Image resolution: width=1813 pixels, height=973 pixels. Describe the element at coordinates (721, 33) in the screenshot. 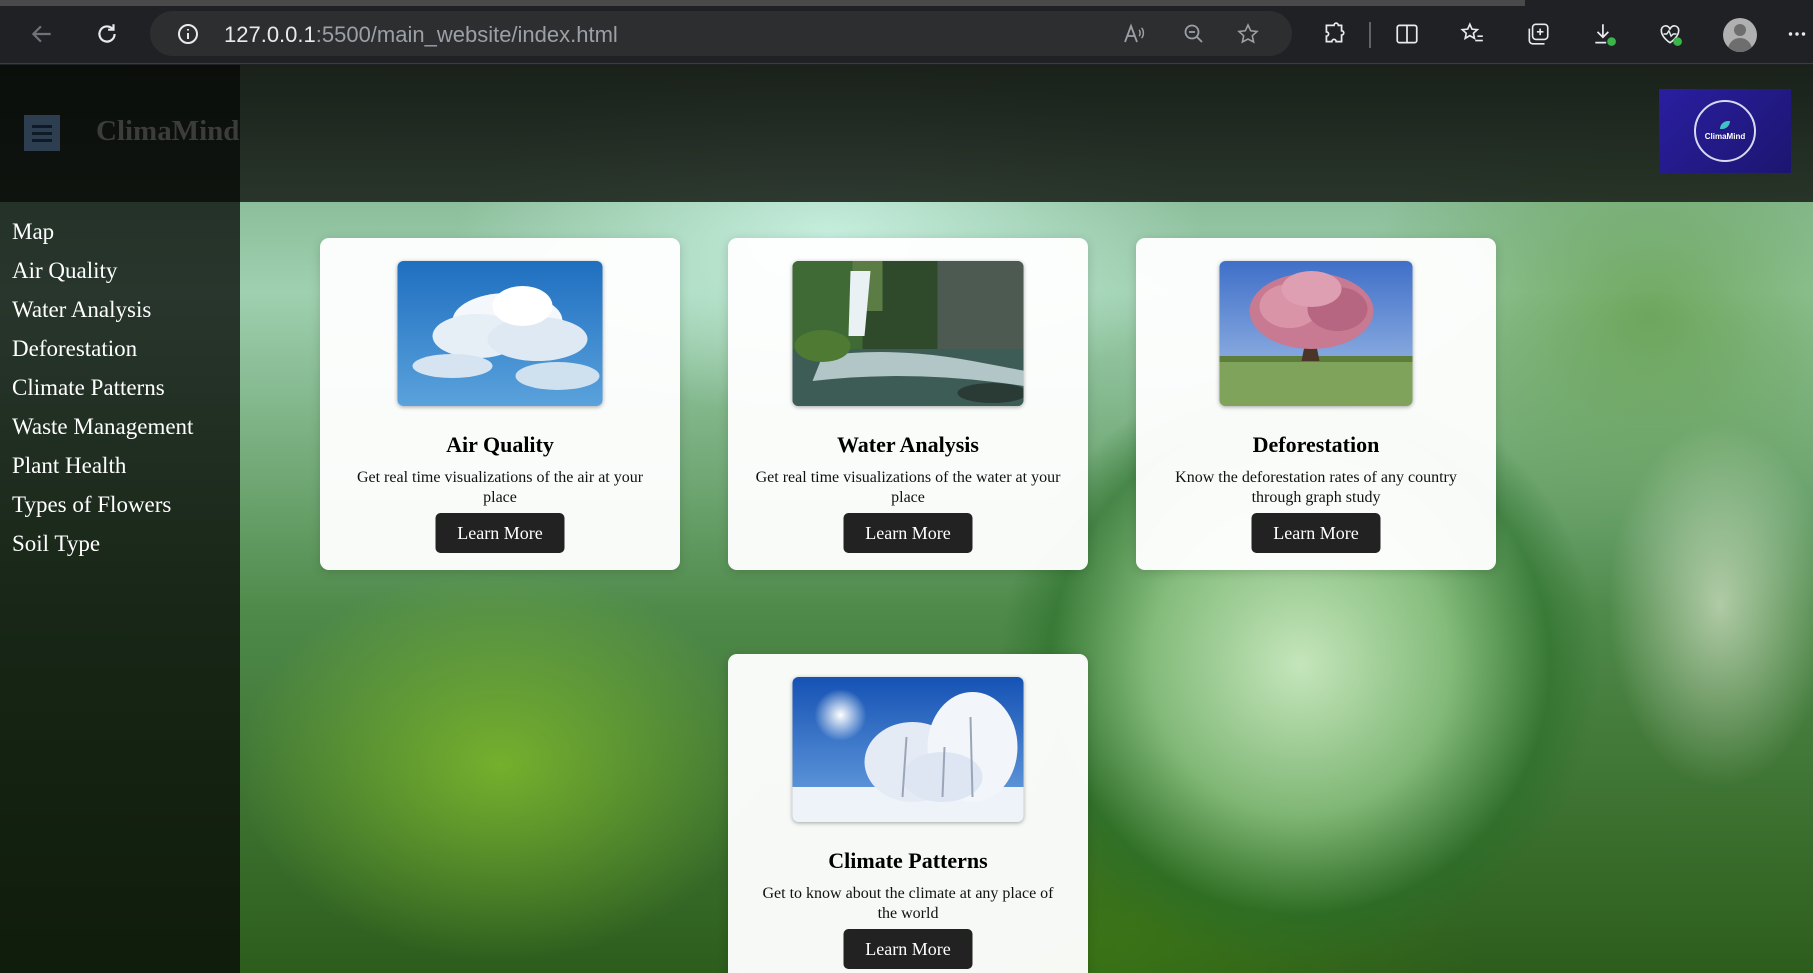

I see `address-bar: 127.0.0.1:5500/main_website/index.html` at that location.